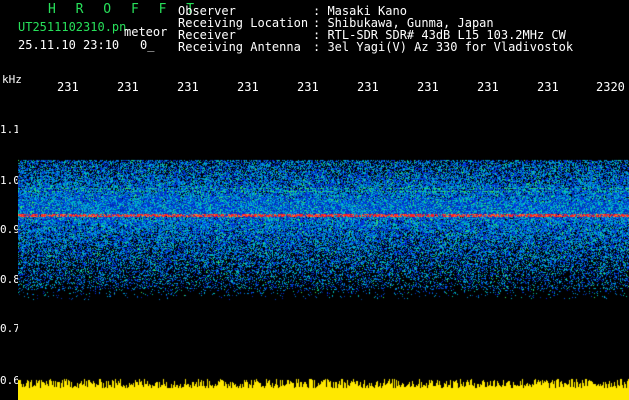 Image resolution: width=629 pixels, height=400 pixels. What do you see at coordinates (443, 47) in the screenshot?
I see `info-value-antenna: : 3el Yagi(V) Az 330 for Vladivostok` at bounding box center [443, 47].